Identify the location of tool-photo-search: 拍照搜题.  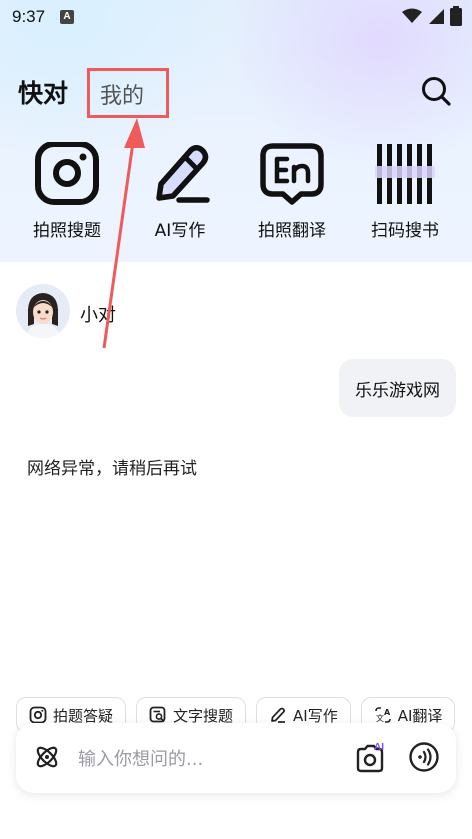
(67, 191).